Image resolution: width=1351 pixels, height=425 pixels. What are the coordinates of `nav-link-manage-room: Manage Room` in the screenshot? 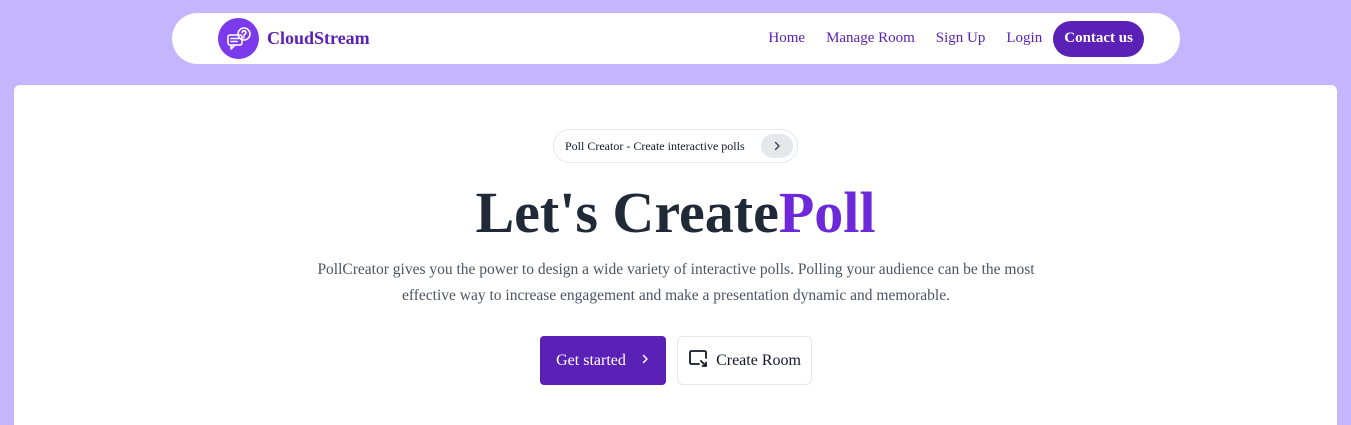 It's located at (870, 38).